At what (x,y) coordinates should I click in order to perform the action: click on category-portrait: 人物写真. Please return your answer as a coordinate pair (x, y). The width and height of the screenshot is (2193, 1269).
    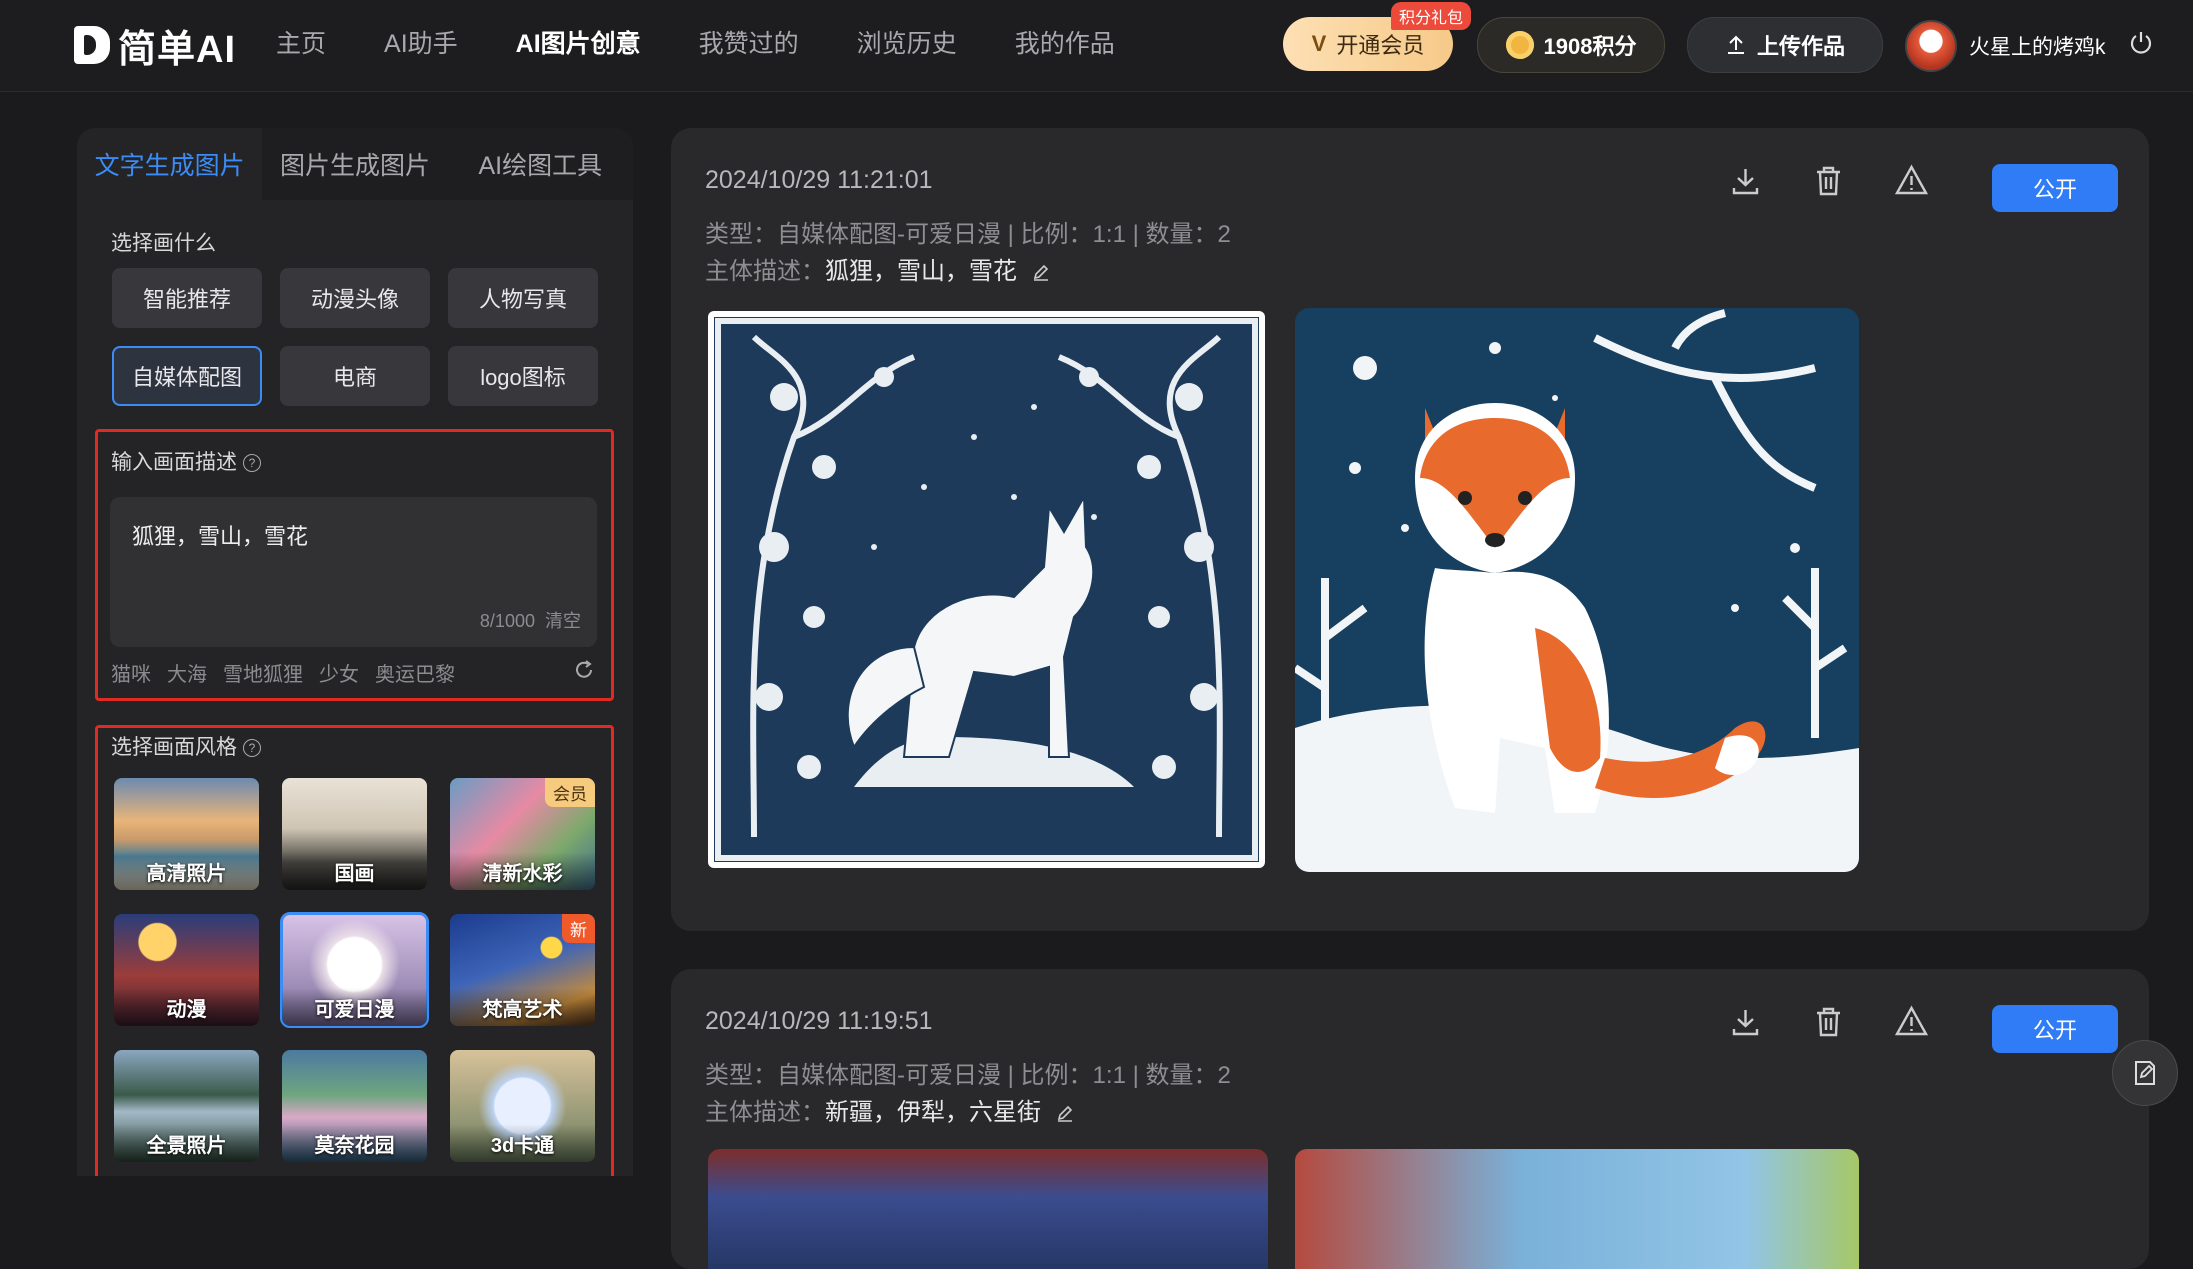
    Looking at the image, I should click on (523, 298).